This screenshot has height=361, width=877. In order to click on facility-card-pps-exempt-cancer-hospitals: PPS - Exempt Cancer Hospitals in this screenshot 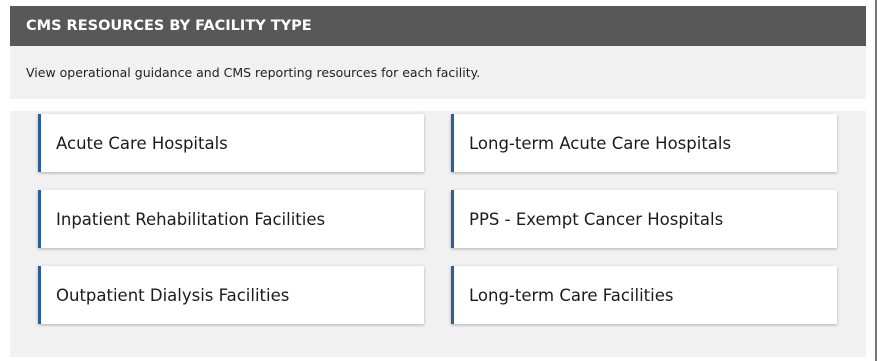, I will do `click(644, 219)`.